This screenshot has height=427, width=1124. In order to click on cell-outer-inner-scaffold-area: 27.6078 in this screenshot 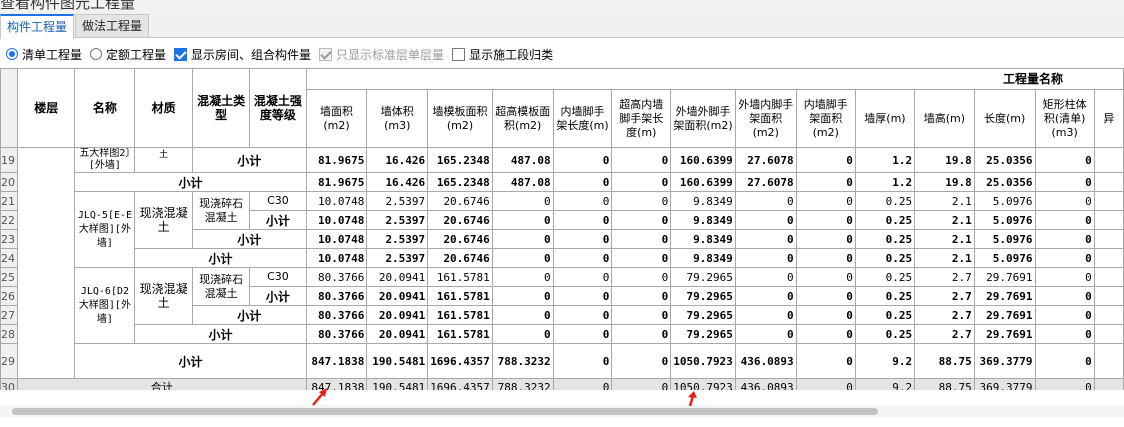, I will do `click(765, 182)`.